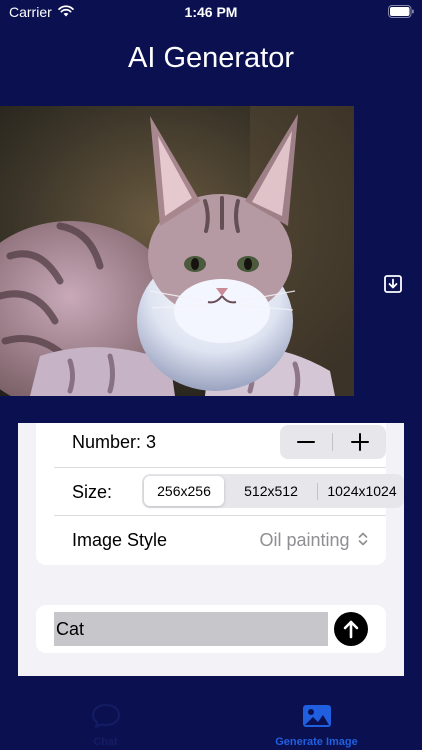 This screenshot has height=750, width=422. I want to click on tab-chat: Chat, so click(105, 723).